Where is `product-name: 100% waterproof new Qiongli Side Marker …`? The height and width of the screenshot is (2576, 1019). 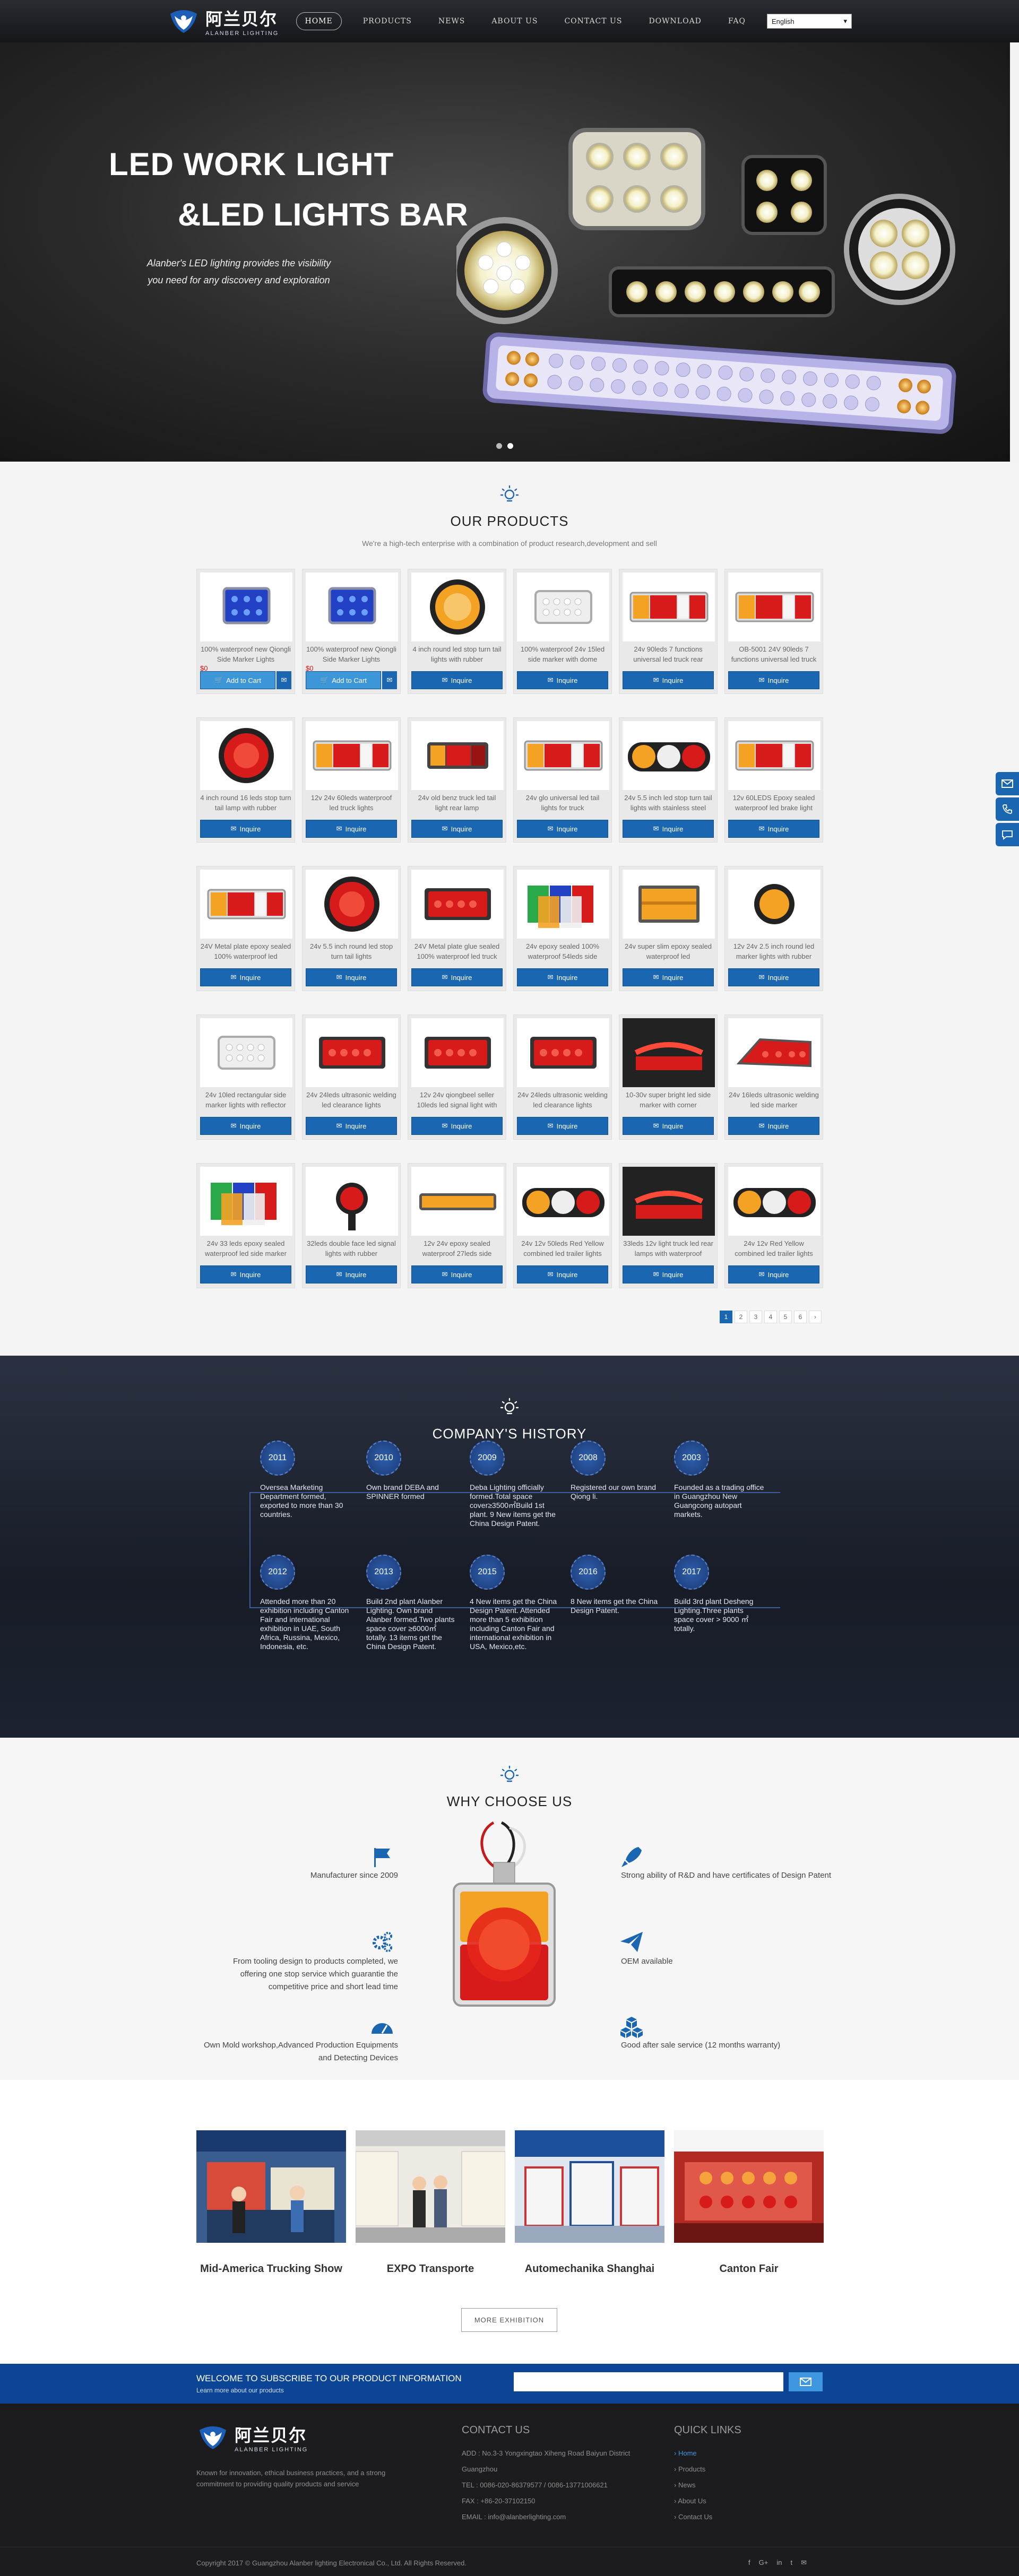 product-name: 100% waterproof new Qiongli Side Marker … is located at coordinates (352, 654).